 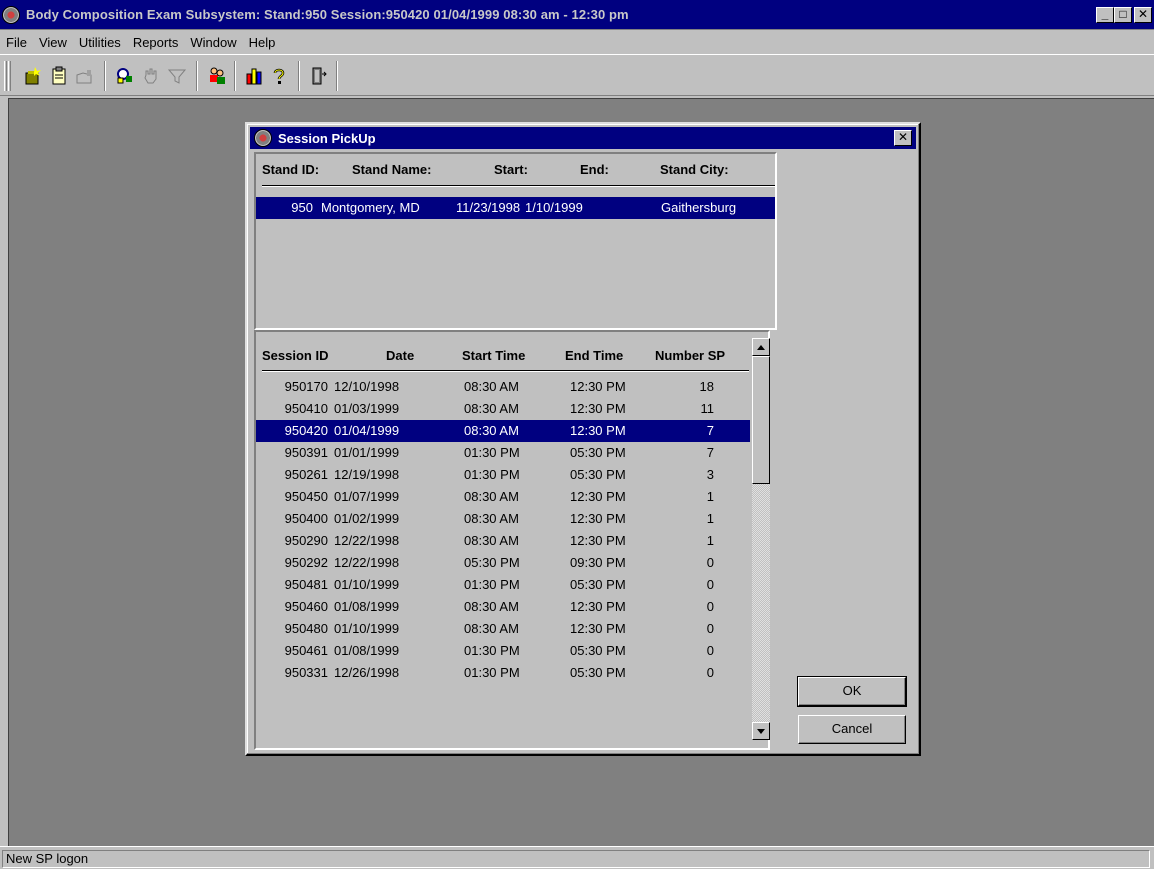 I want to click on minimize-button: _, so click(x=1105, y=15).